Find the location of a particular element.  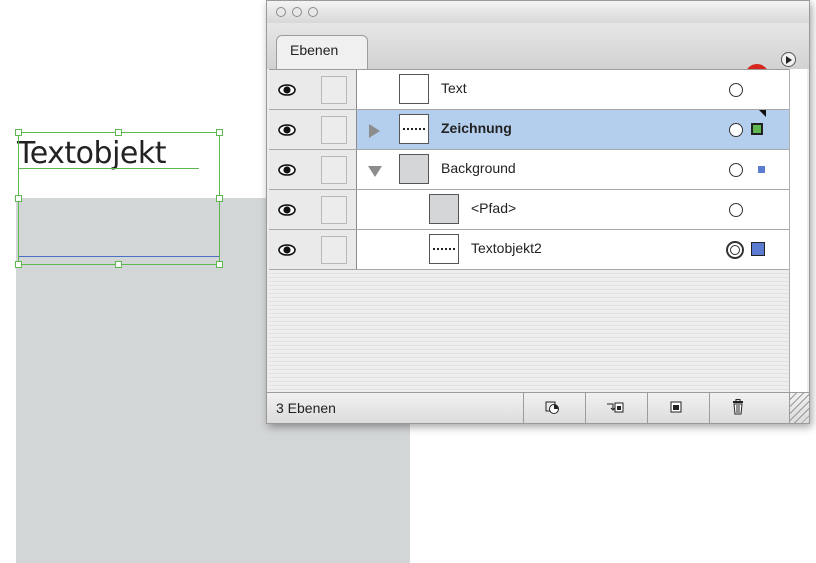

resize-grip-icon is located at coordinates (799, 408).